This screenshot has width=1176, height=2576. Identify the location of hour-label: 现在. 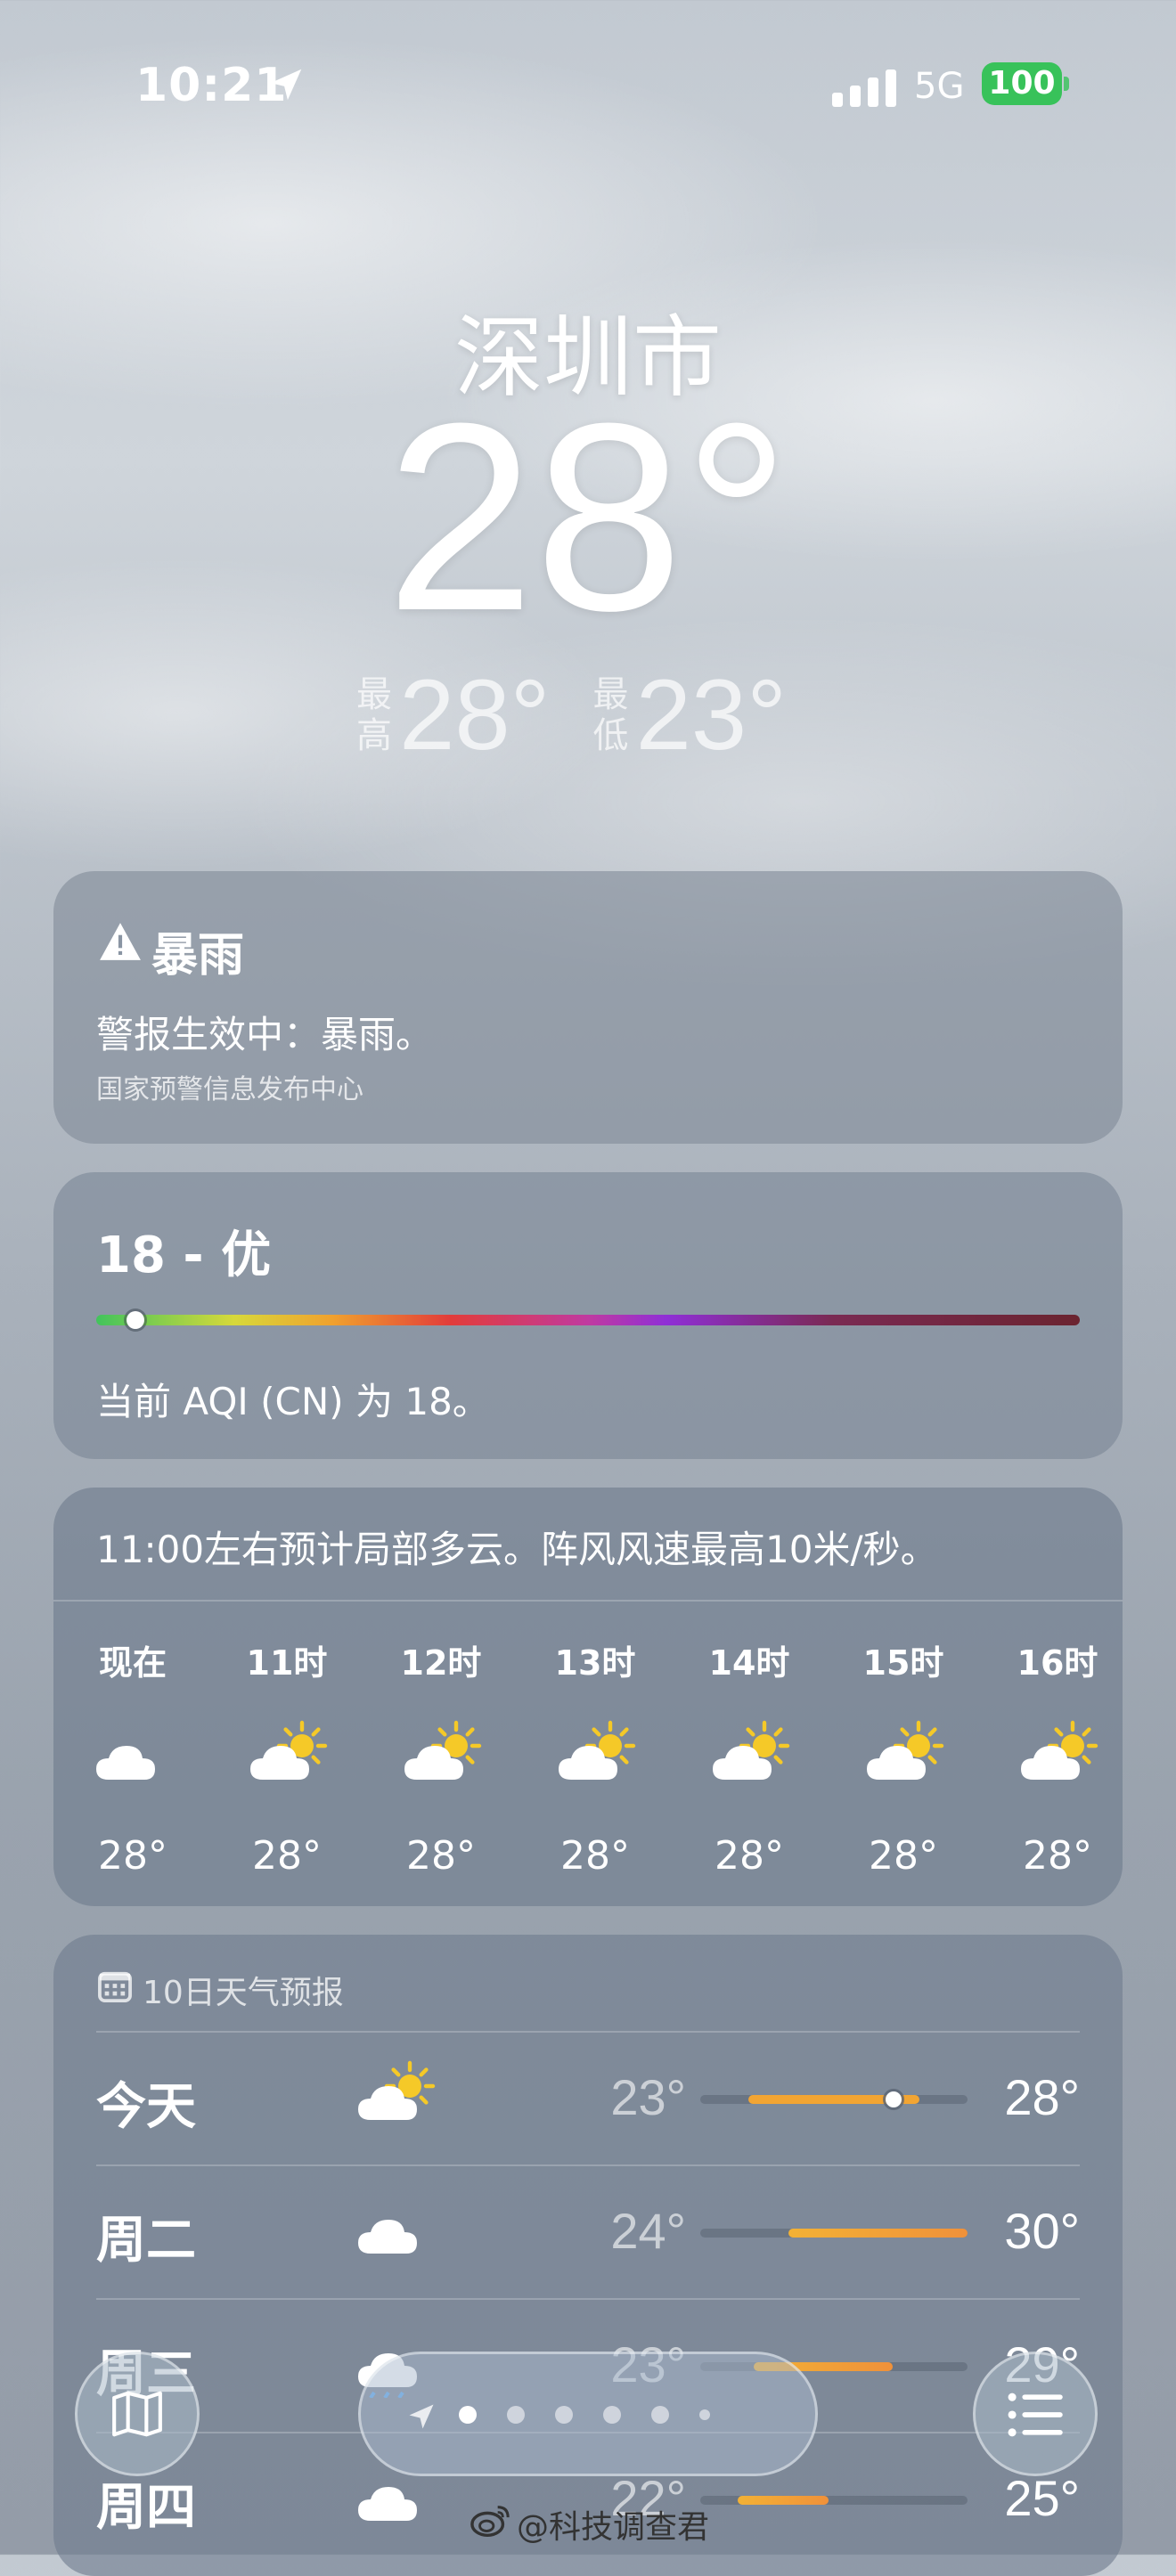
(132, 1663).